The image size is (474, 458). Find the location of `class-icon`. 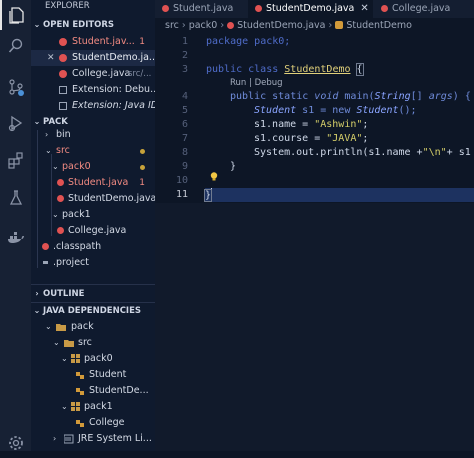

class-icon is located at coordinates (80, 423).